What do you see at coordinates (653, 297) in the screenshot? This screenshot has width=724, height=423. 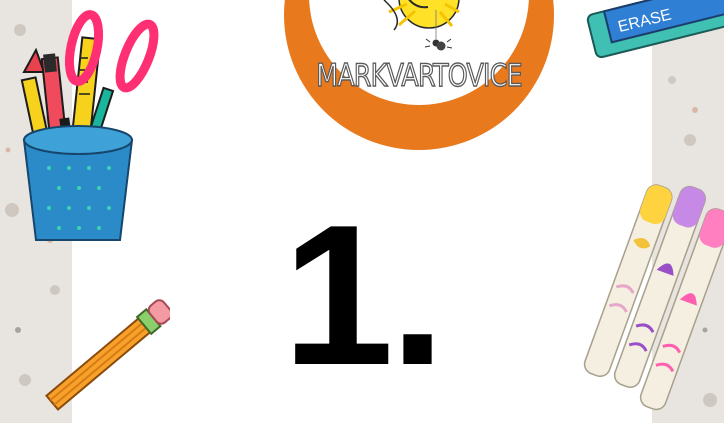 I see `markers-icon` at bounding box center [653, 297].